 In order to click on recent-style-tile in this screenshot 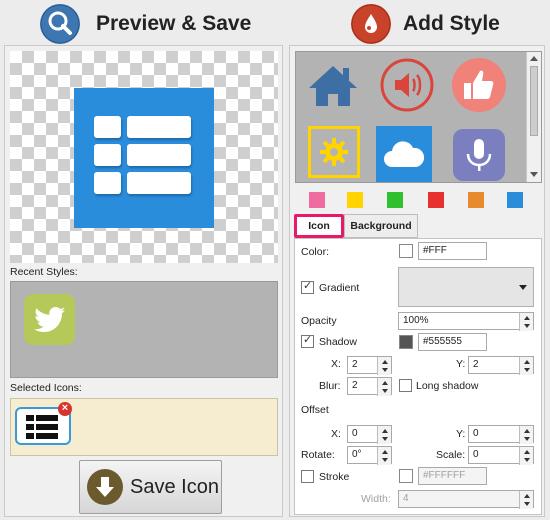, I will do `click(49, 319)`.